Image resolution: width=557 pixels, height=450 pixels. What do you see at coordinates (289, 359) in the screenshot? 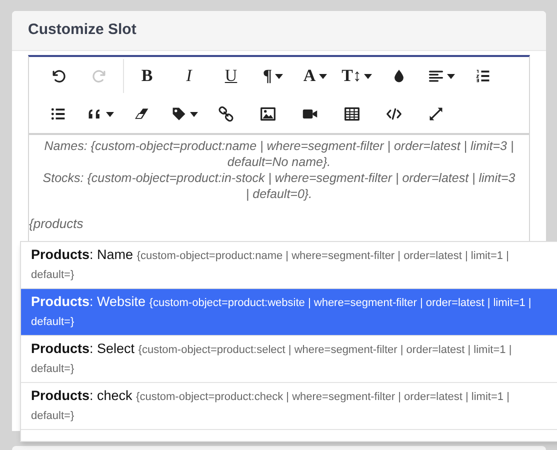
I see `suggestion-item: Products: Select {custom-object=product:select | where=segment-filter | order=latest | limit=1 | default=}` at bounding box center [289, 359].